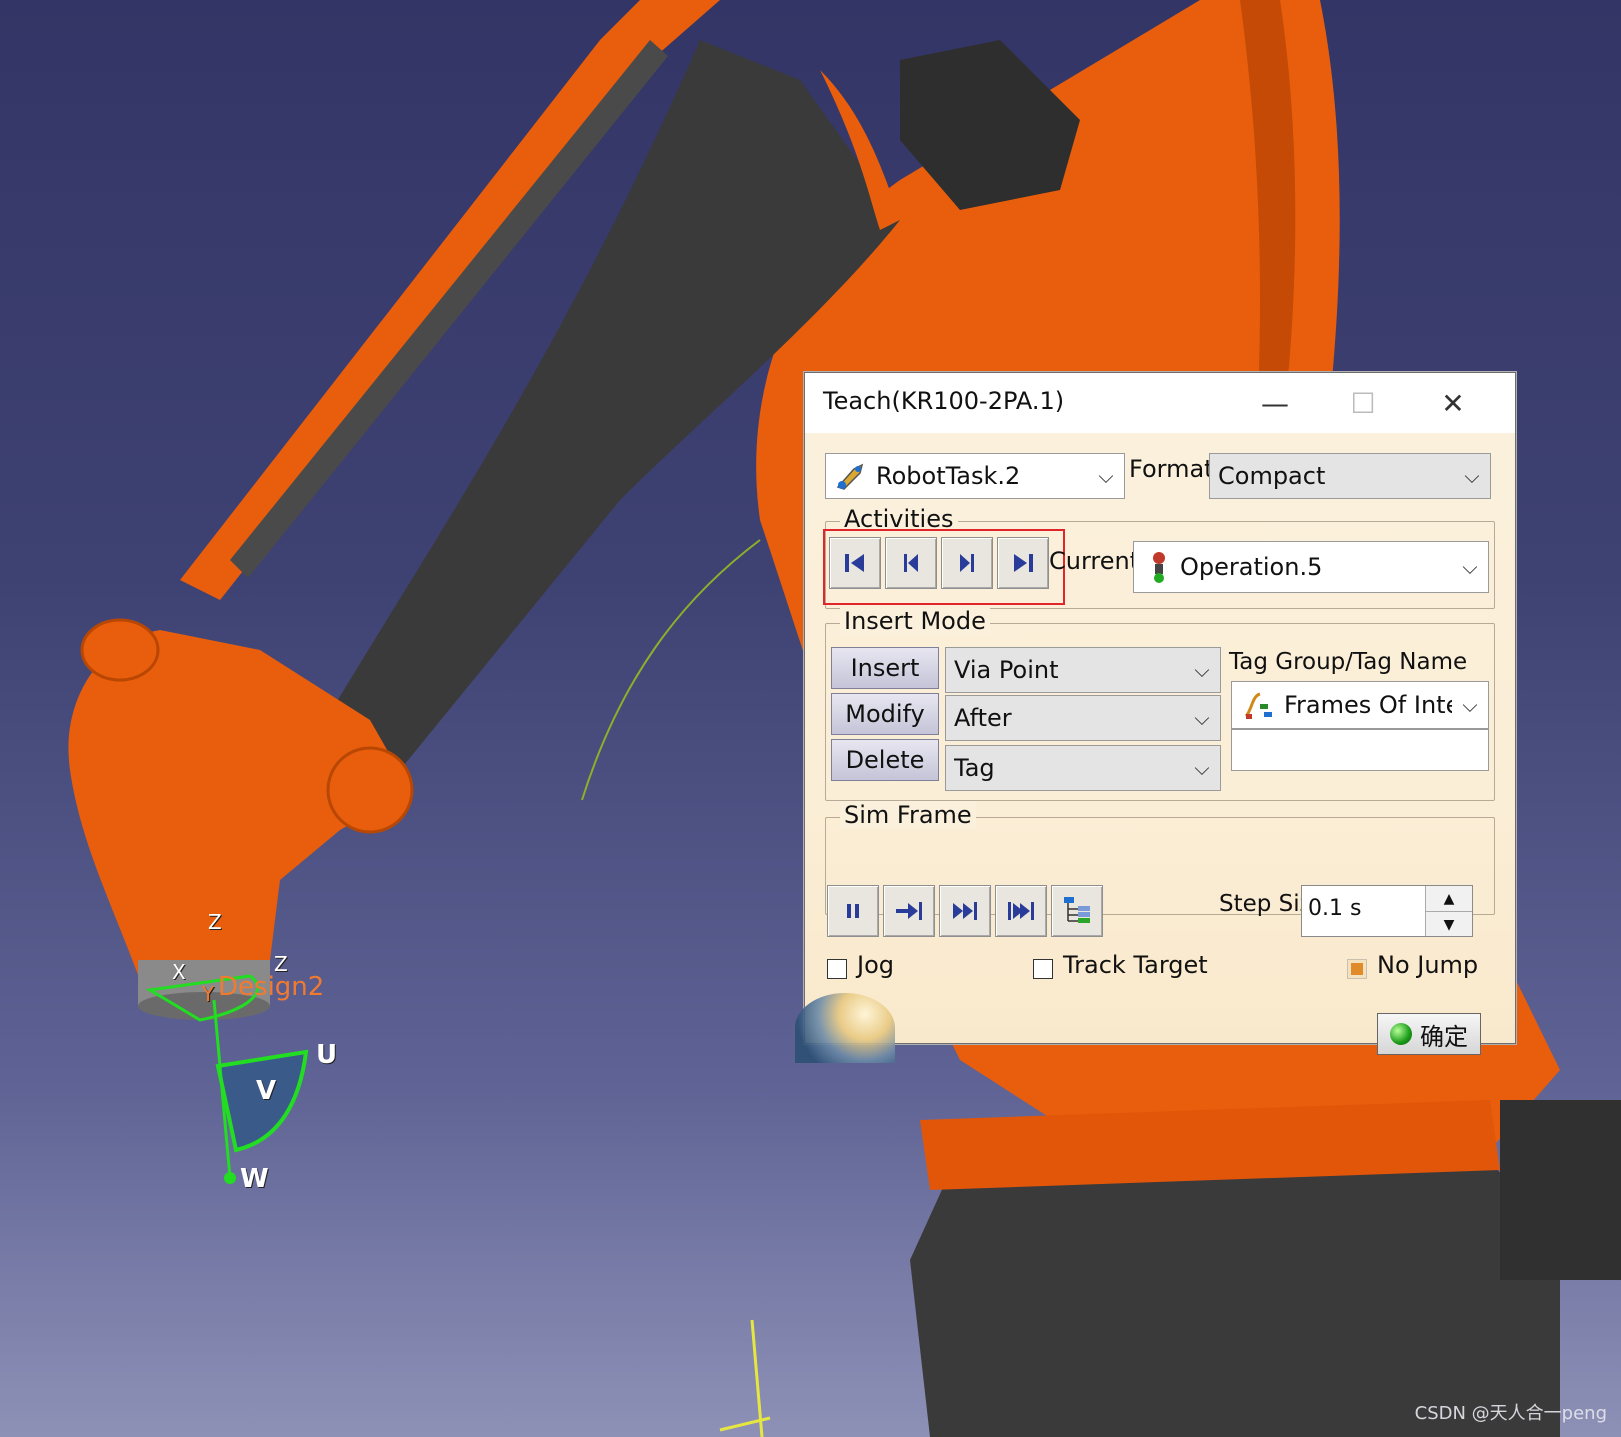  Describe the element at coordinates (671, 670) in the screenshot. I see `trajectory-curve` at that location.